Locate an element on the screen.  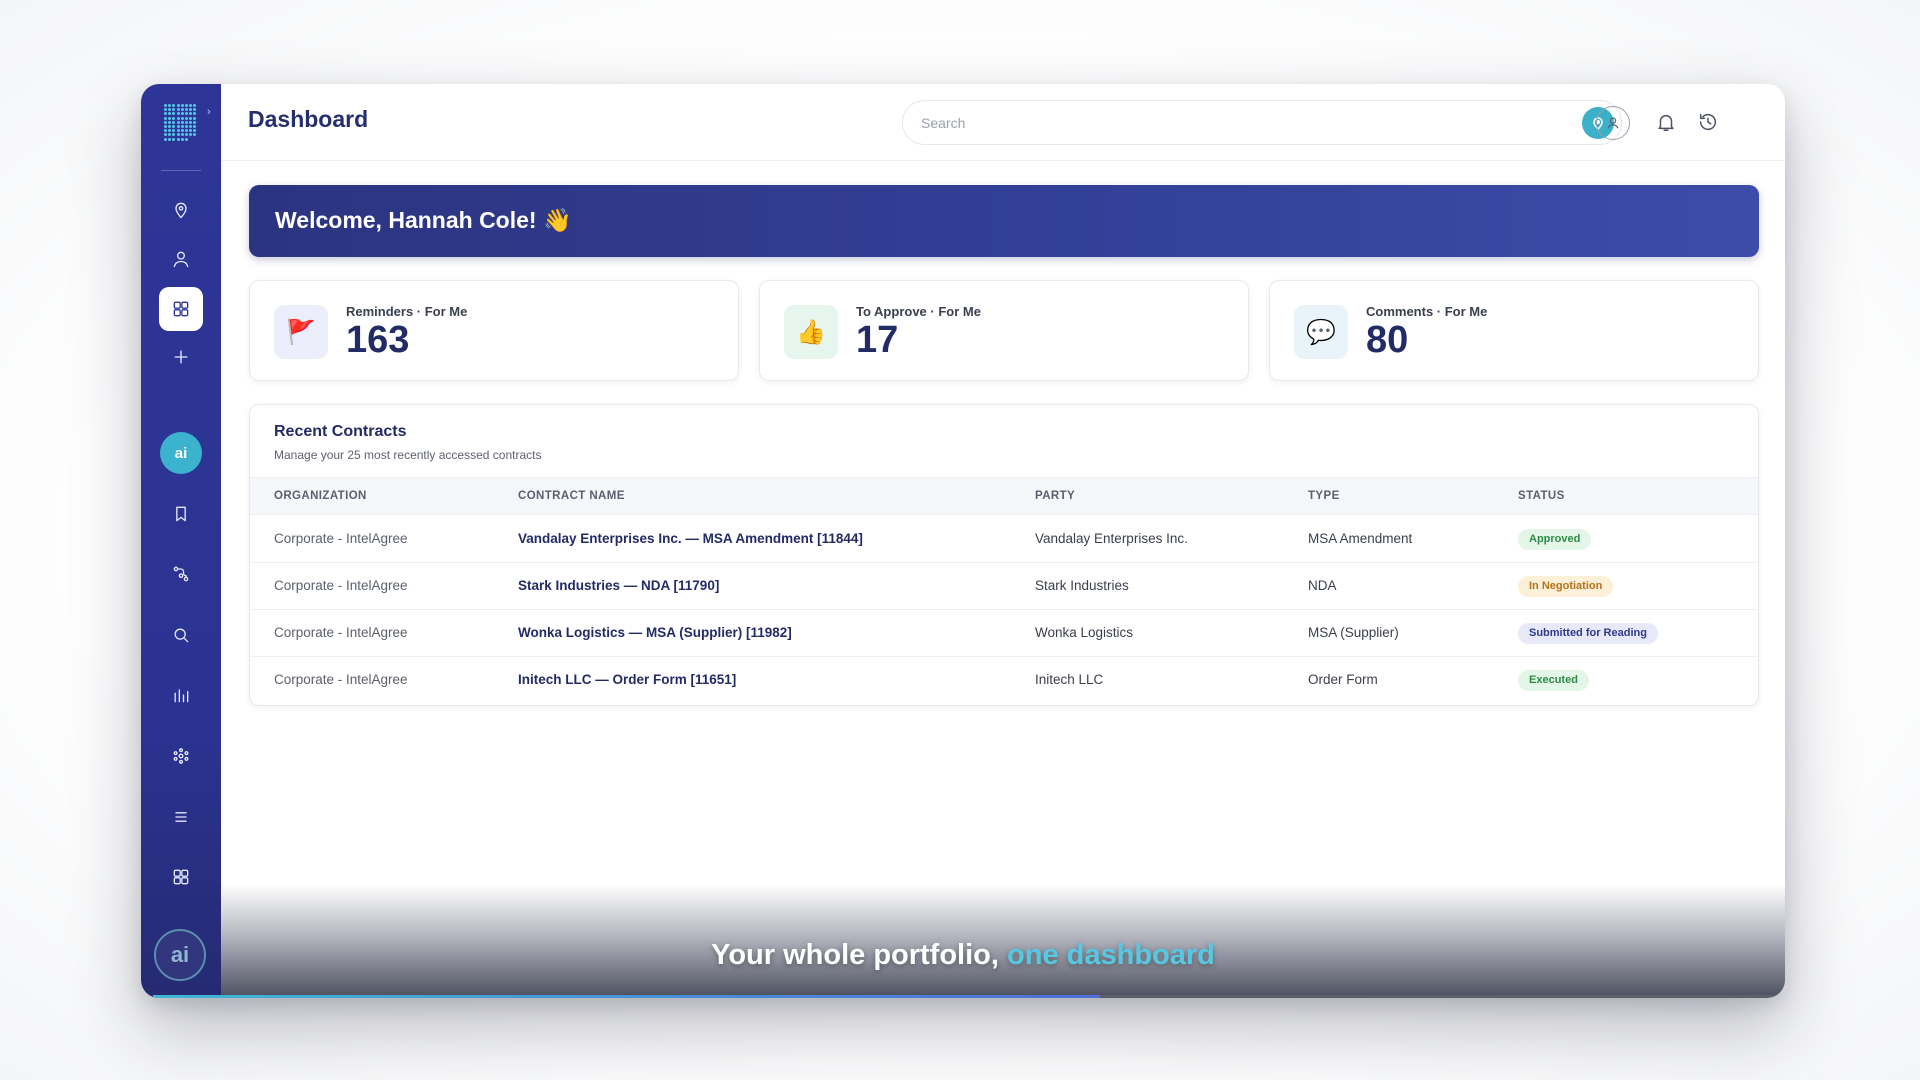
network-icon is located at coordinates (181, 756).